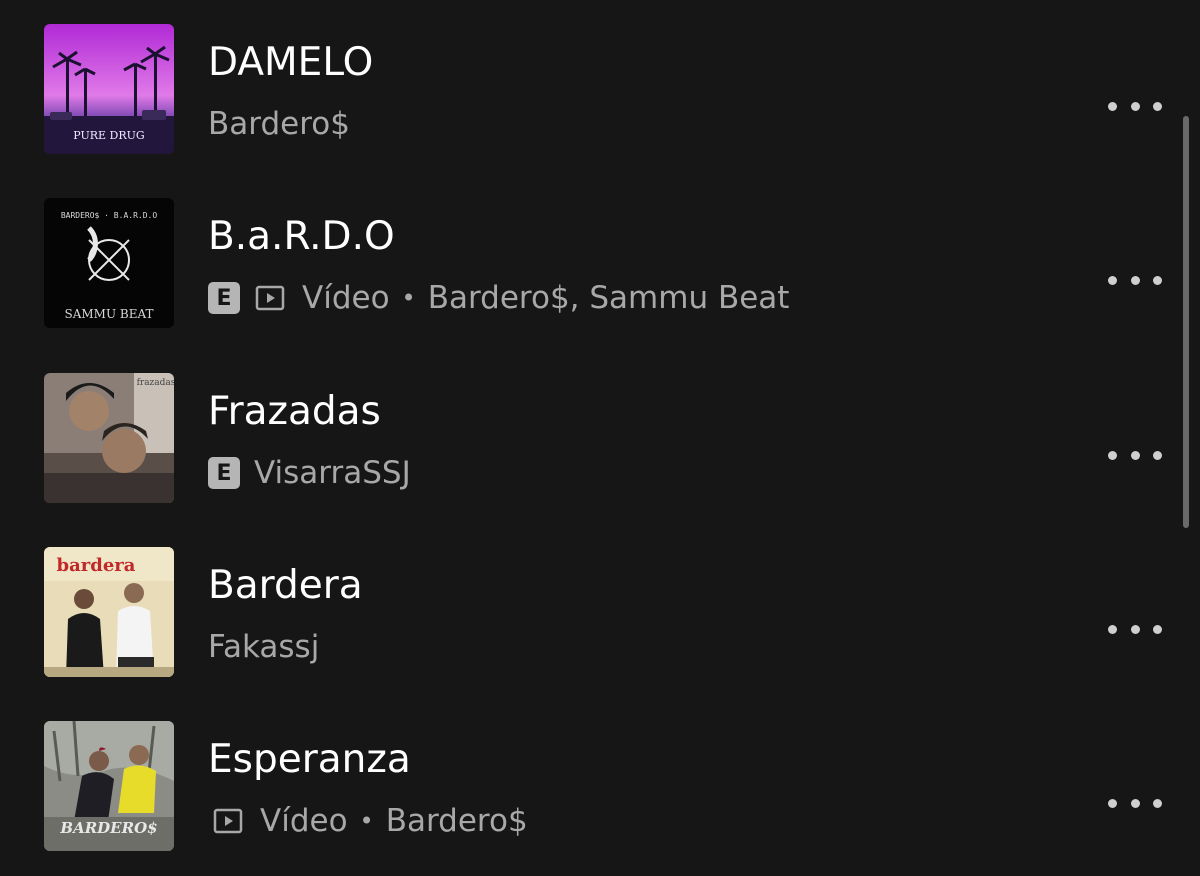 This screenshot has height=876, width=1200. What do you see at coordinates (294, 411) in the screenshot?
I see `track-title: Frazadas` at bounding box center [294, 411].